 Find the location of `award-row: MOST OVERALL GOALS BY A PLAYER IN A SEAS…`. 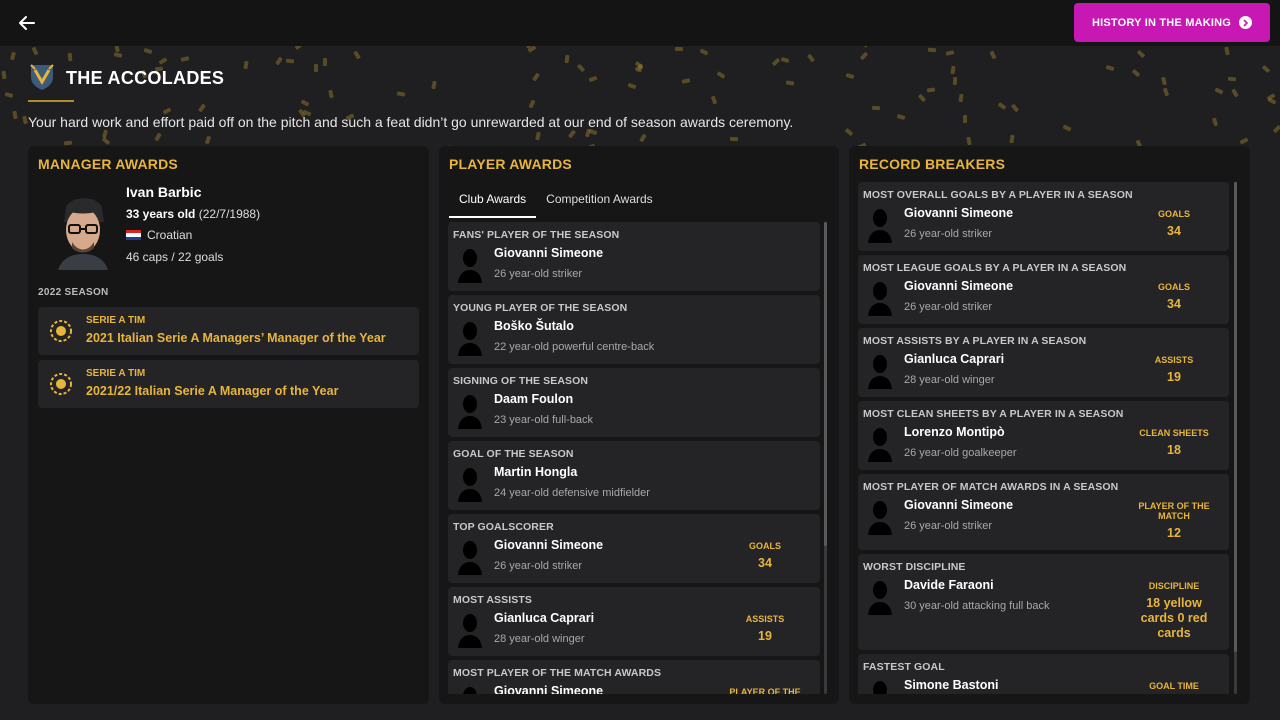

award-row: MOST OVERALL GOALS BY A PLAYER IN A SEAS… is located at coordinates (1043, 216).